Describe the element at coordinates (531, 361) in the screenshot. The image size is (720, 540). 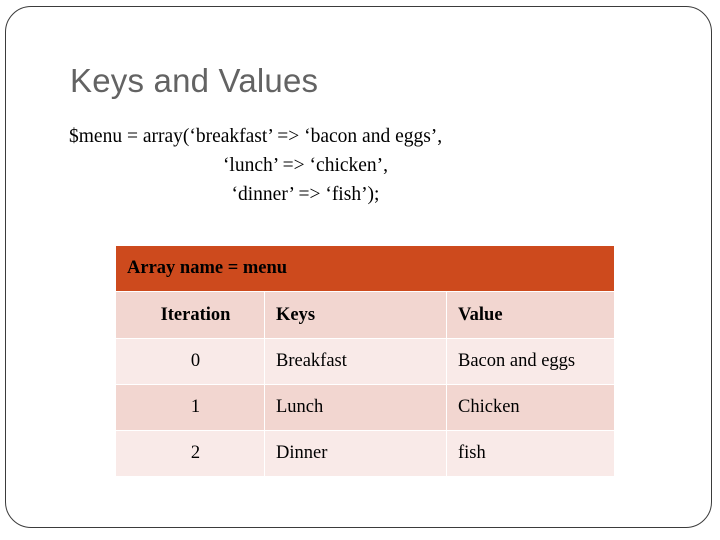
I see `cell-value: Bacon and eggs` at that location.